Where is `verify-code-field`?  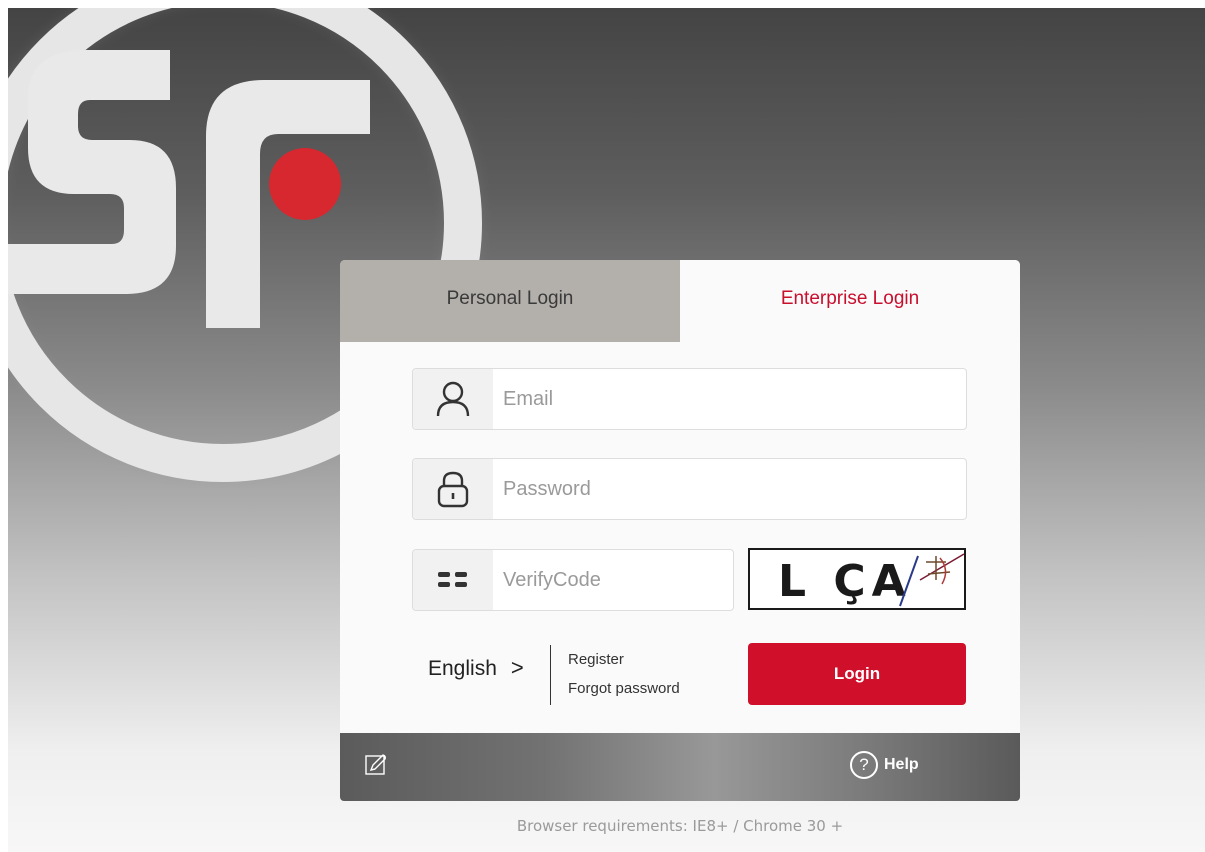 verify-code-field is located at coordinates (573, 580).